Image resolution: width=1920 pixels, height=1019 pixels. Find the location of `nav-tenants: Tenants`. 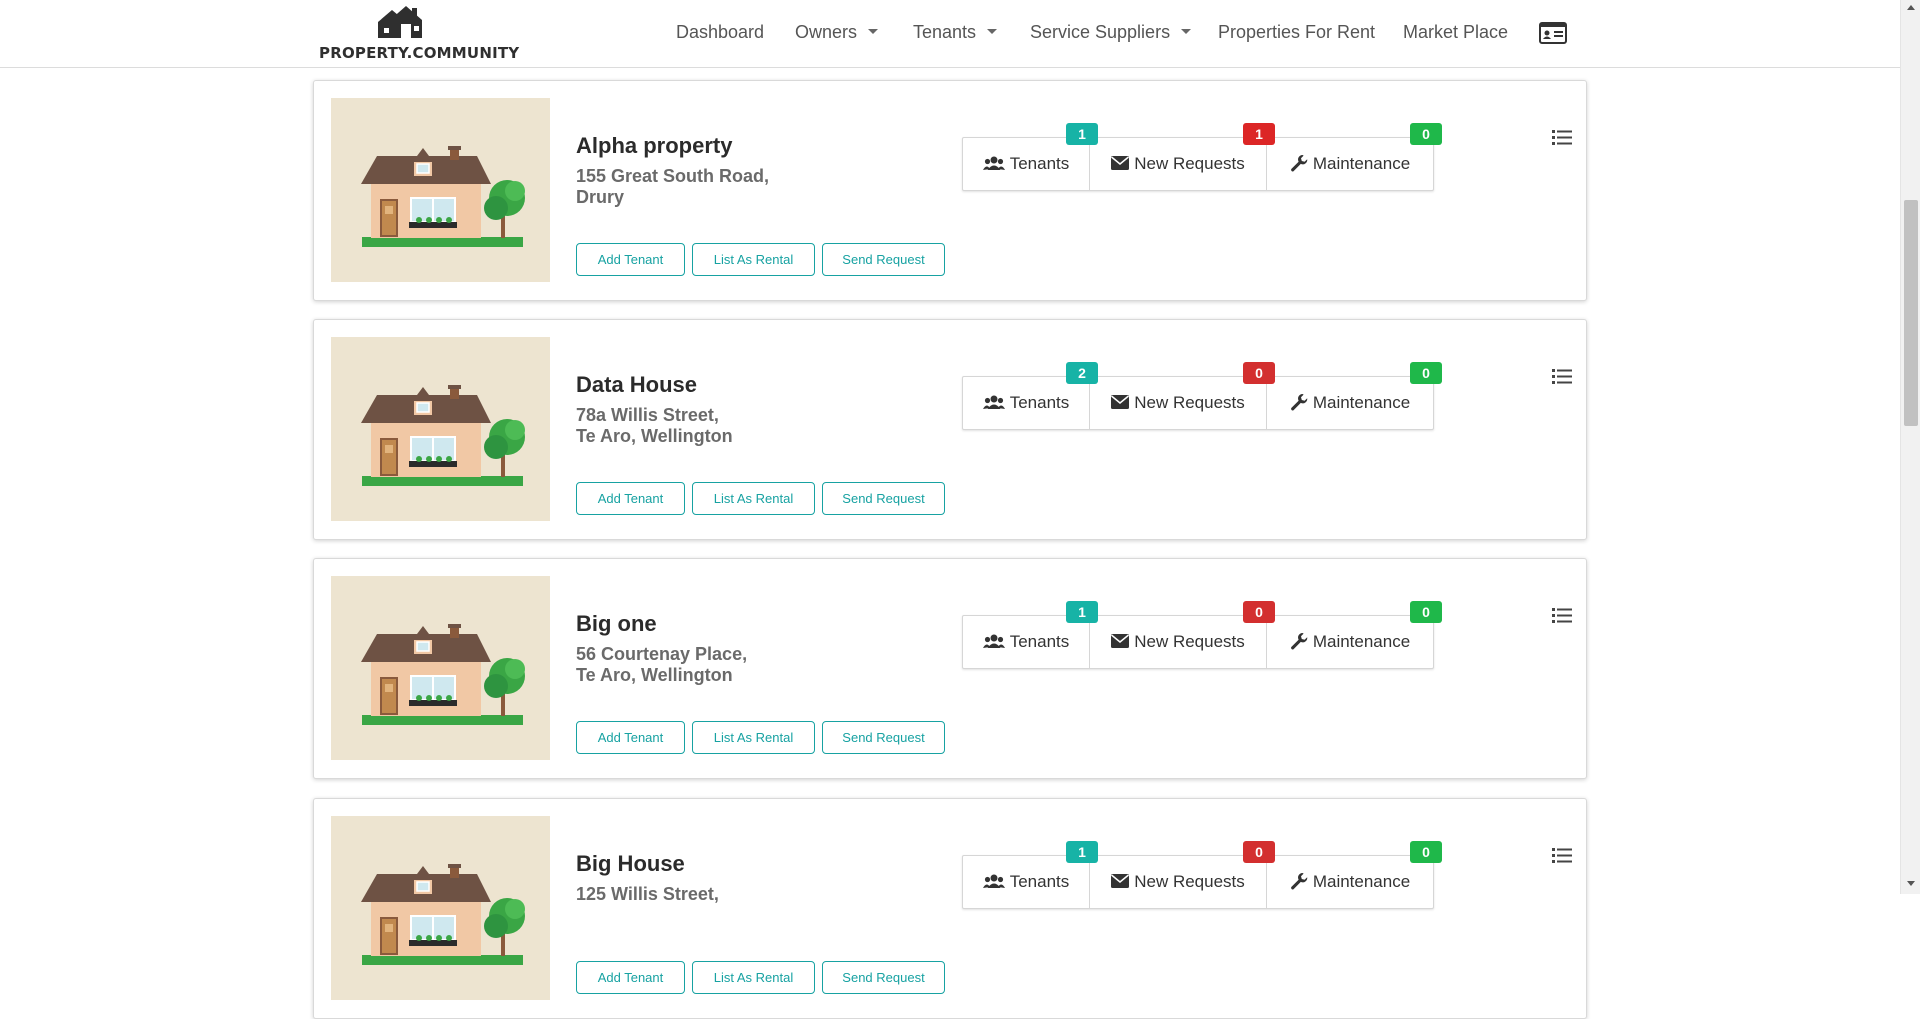

nav-tenants: Tenants is located at coordinates (955, 32).